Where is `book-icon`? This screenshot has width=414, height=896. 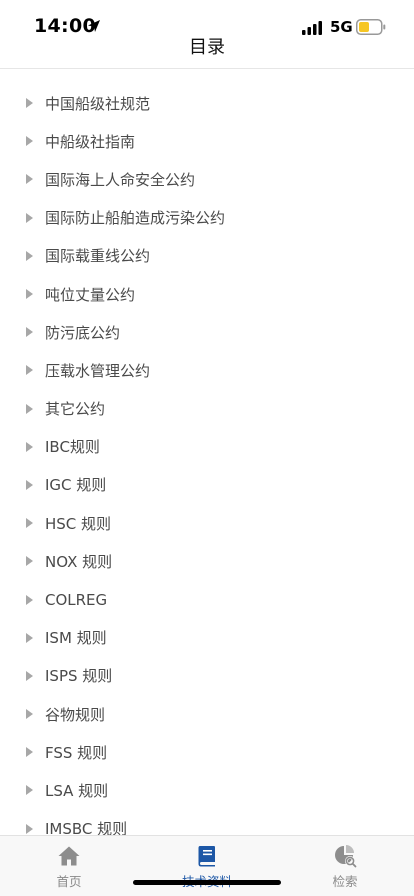
book-icon is located at coordinates (206, 856).